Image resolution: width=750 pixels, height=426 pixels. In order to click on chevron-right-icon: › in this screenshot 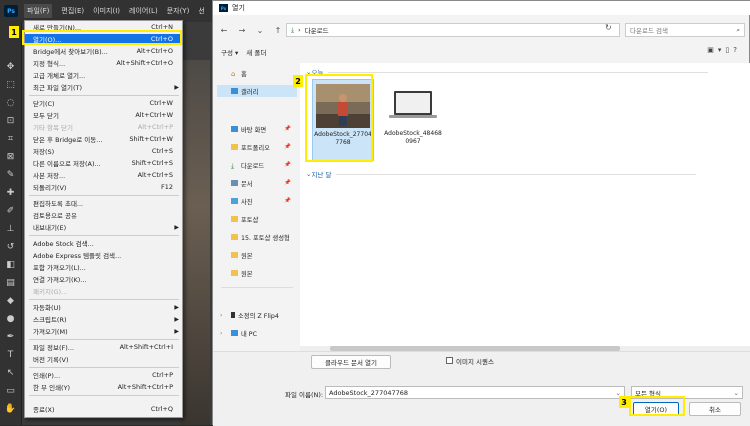, I will do `click(221, 333)`.